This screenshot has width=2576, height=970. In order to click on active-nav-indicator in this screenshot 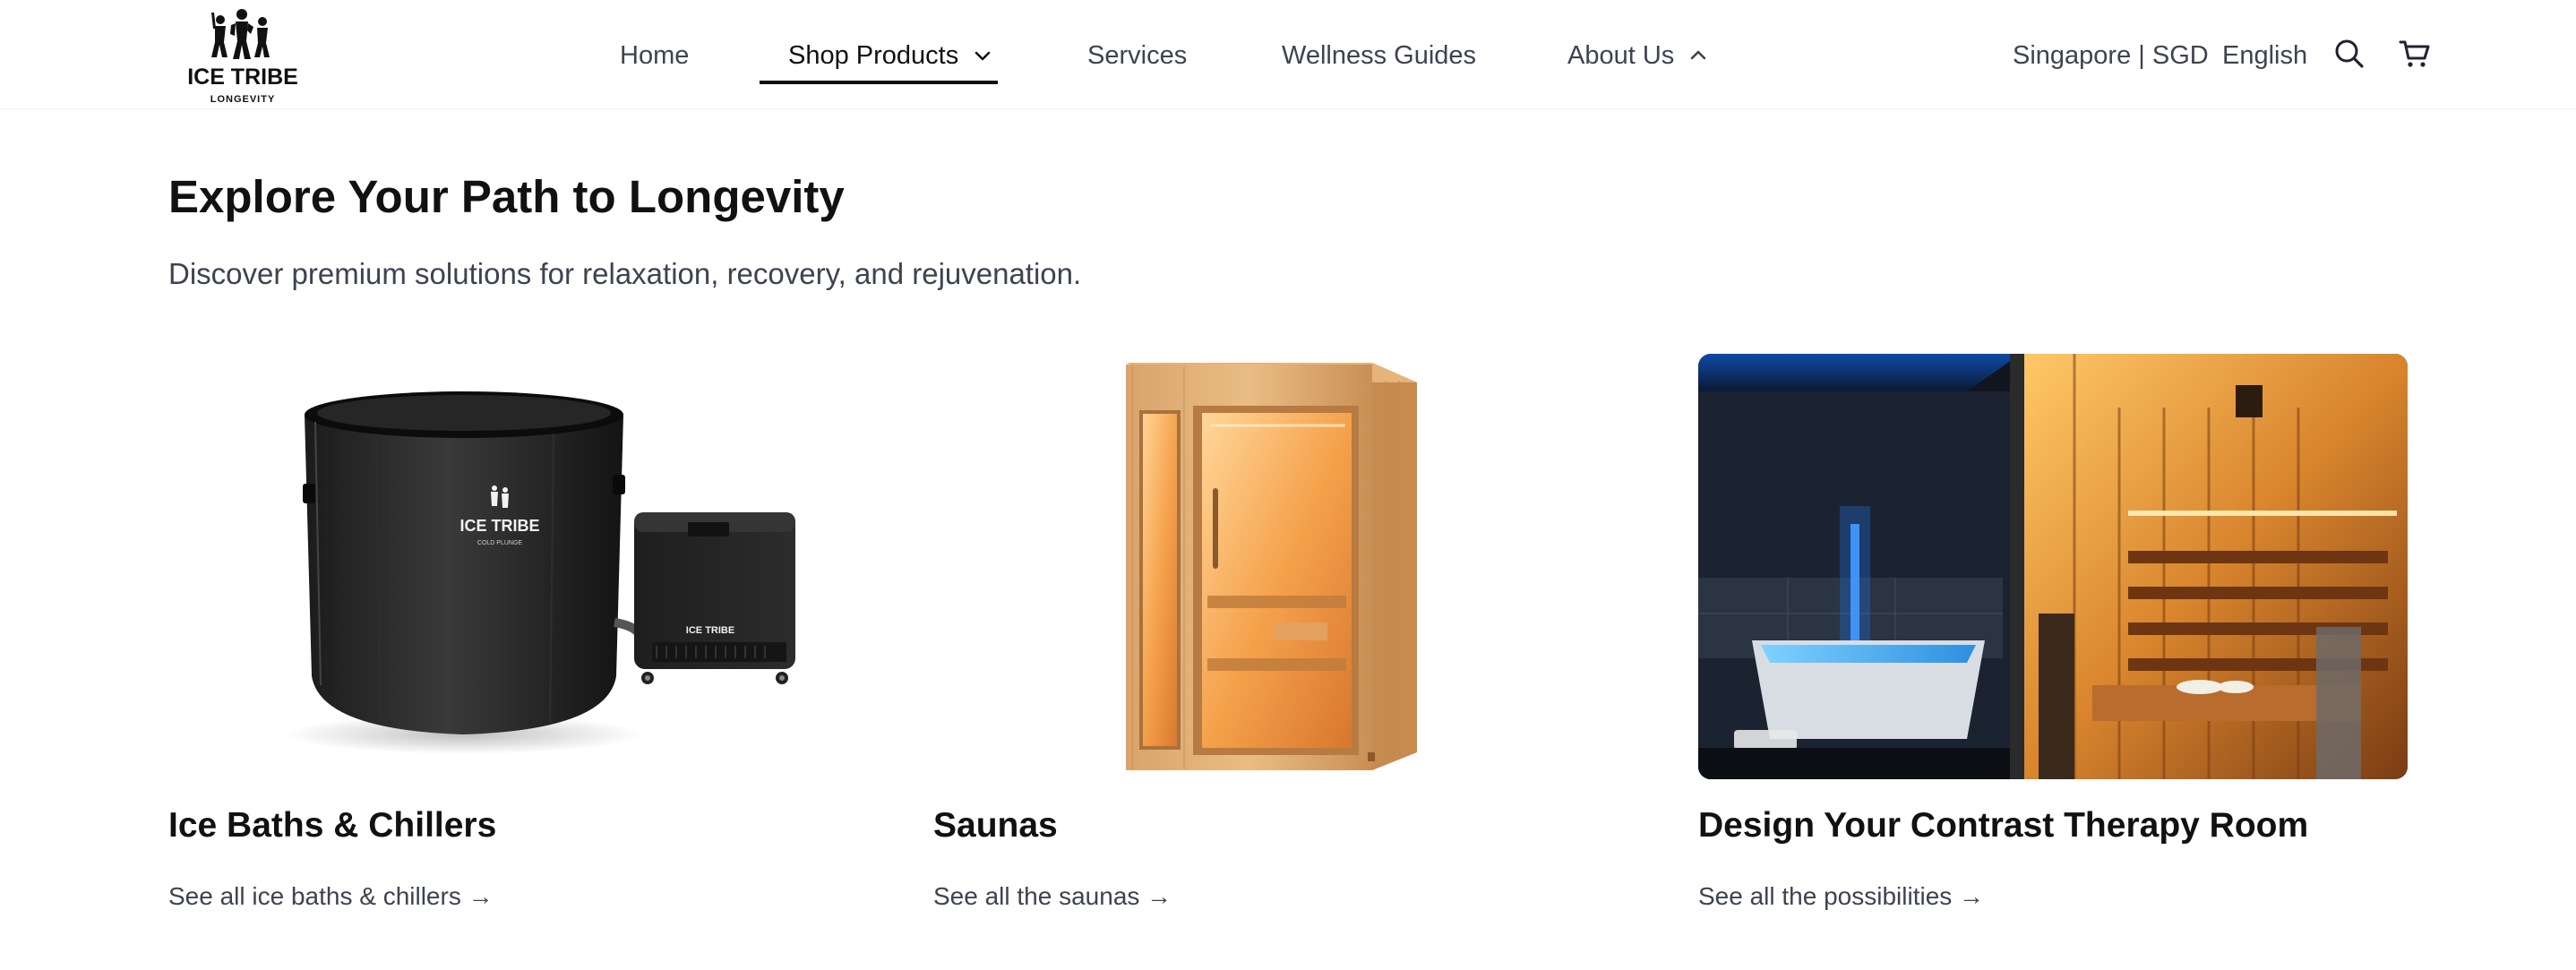, I will do `click(879, 83)`.